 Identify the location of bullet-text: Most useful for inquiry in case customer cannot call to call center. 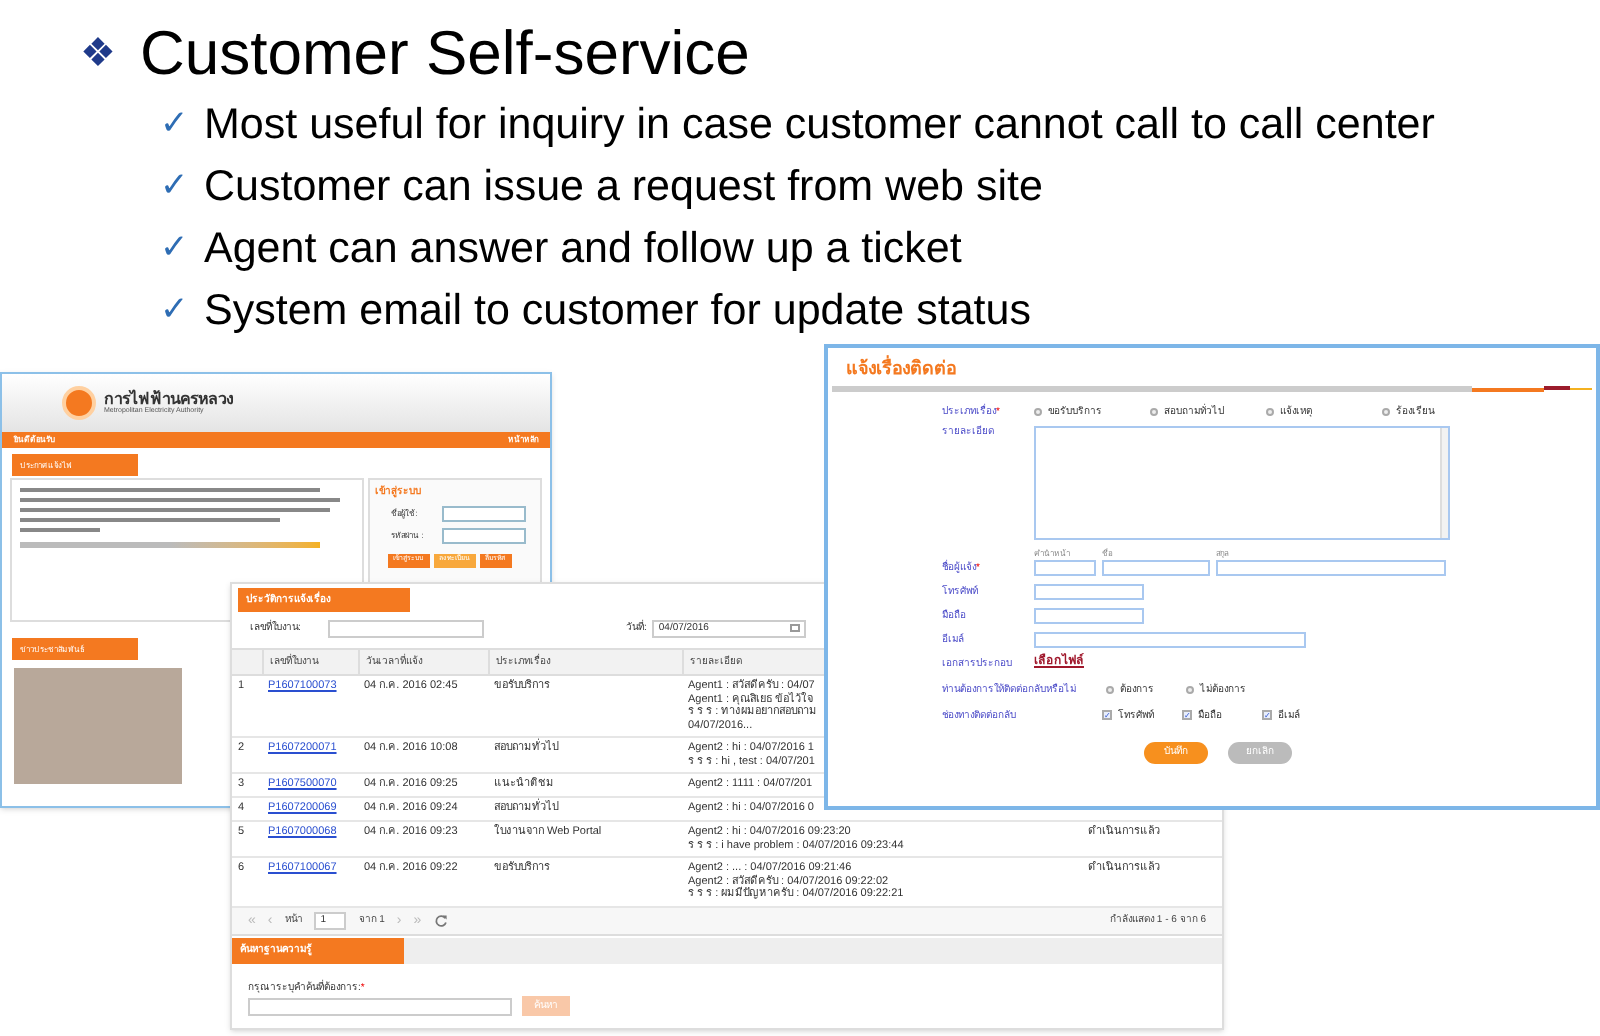
(819, 124).